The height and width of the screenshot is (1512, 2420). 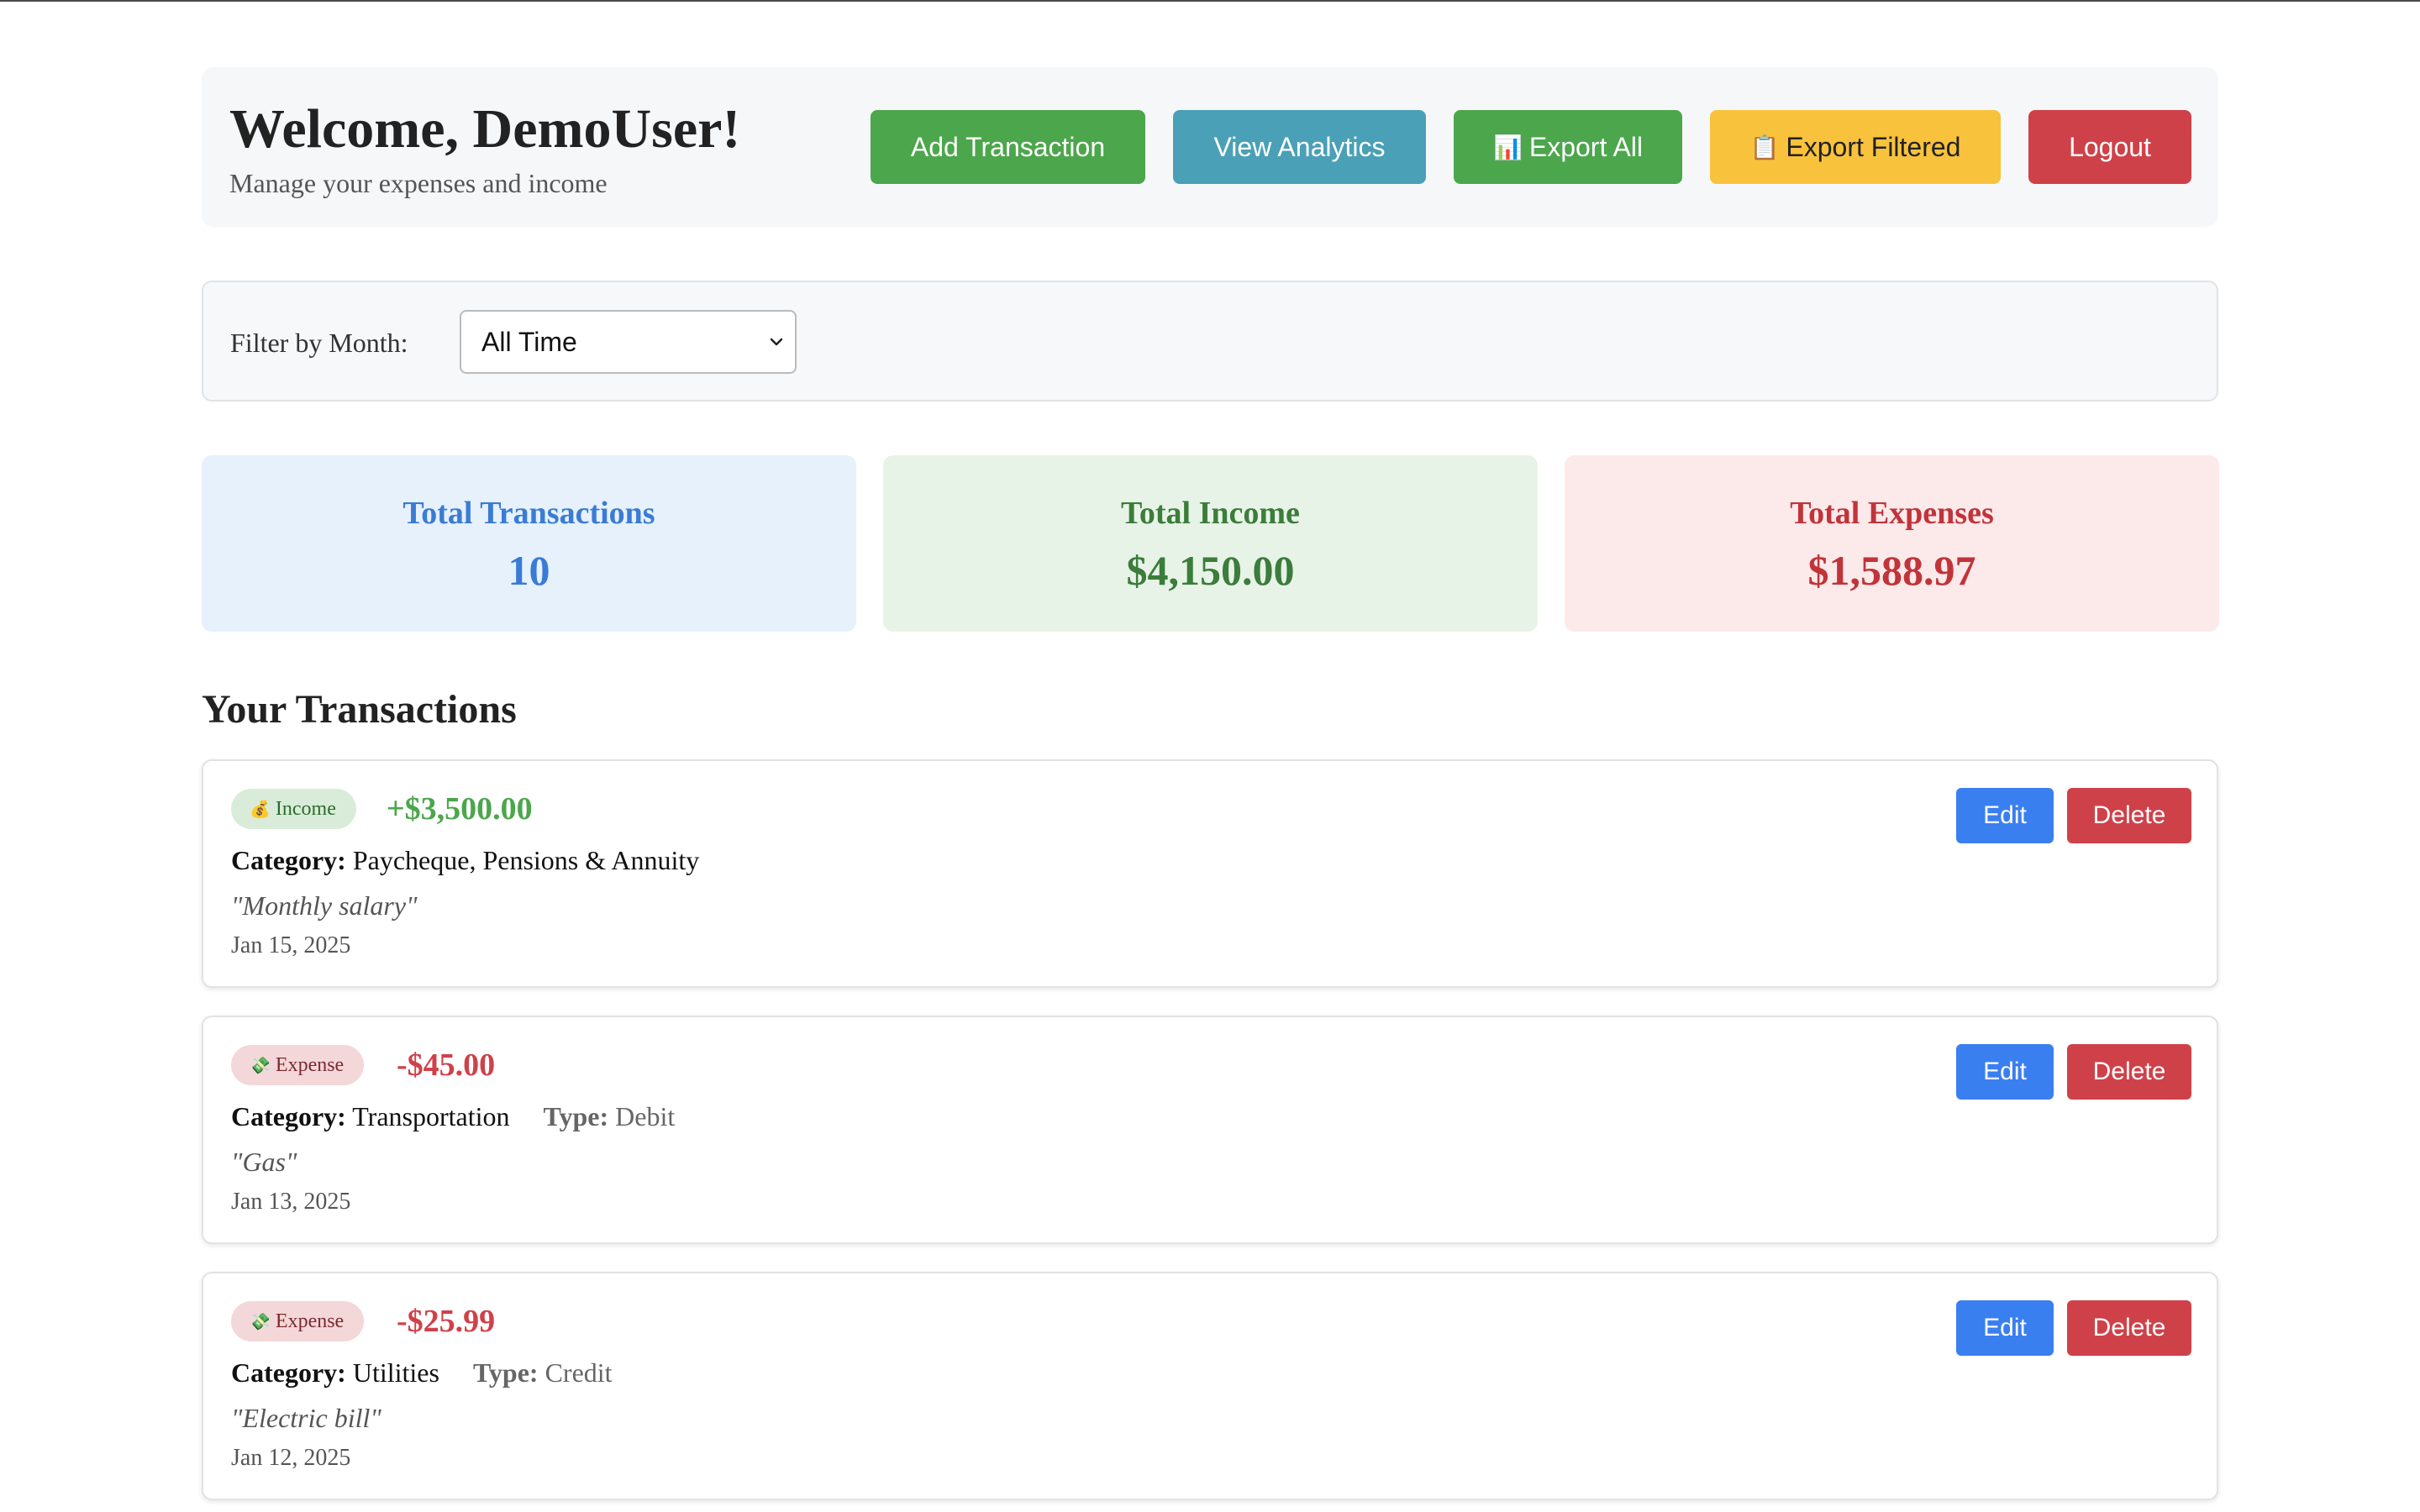 What do you see at coordinates (777, 342) in the screenshot?
I see `chevron-down-icon` at bounding box center [777, 342].